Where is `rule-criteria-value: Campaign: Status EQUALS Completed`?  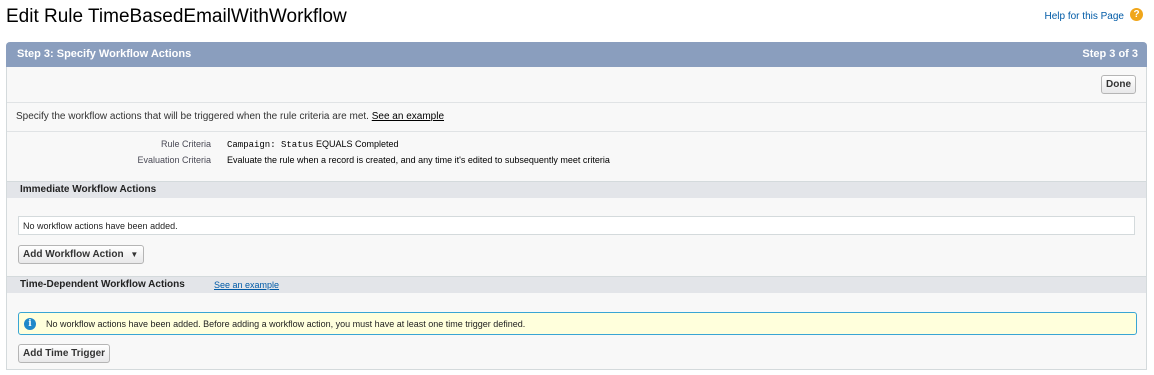 rule-criteria-value: Campaign: Status EQUALS Completed is located at coordinates (313, 144).